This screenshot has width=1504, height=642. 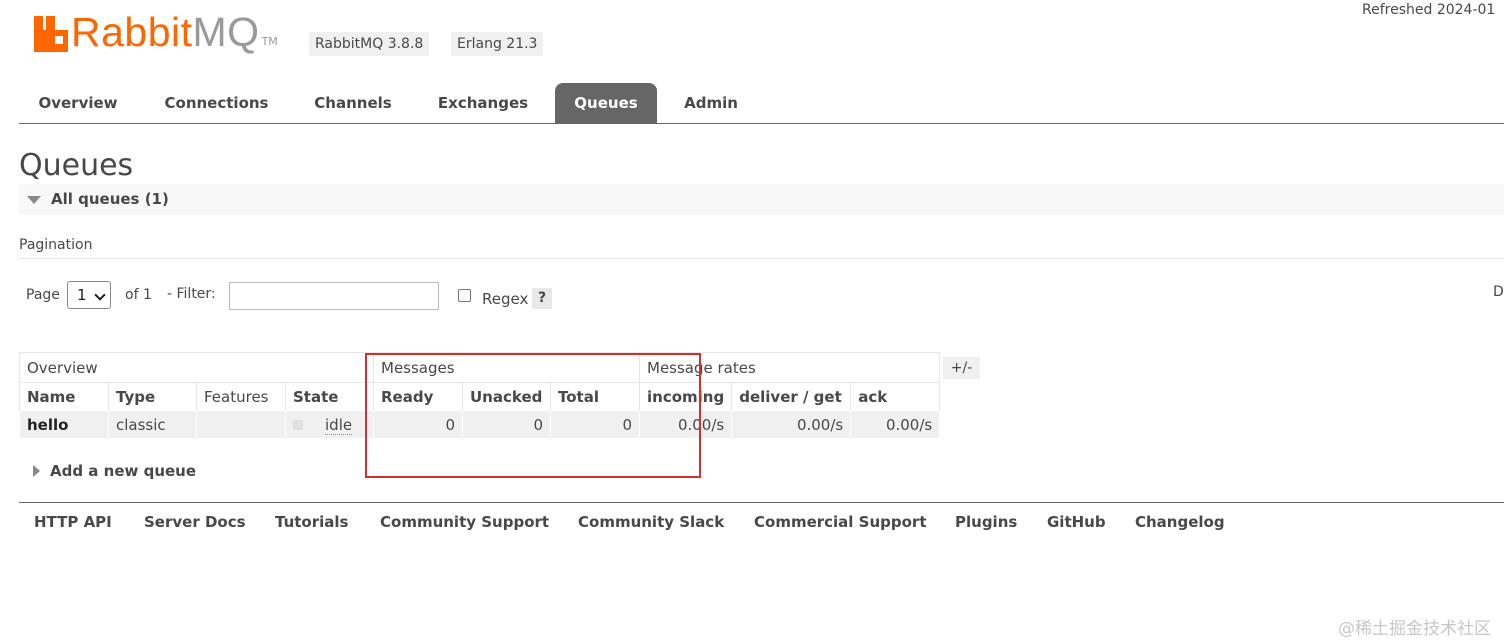 What do you see at coordinates (56, 245) in the screenshot?
I see `pagination-heading: Pagination` at bounding box center [56, 245].